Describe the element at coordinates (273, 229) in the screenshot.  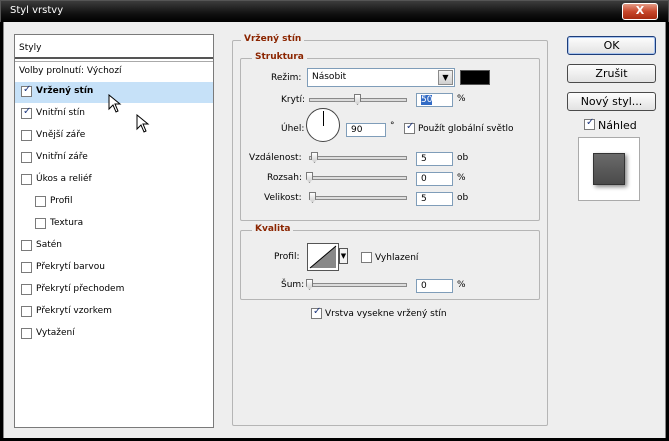
I see `quality-title: Kvalita` at that location.